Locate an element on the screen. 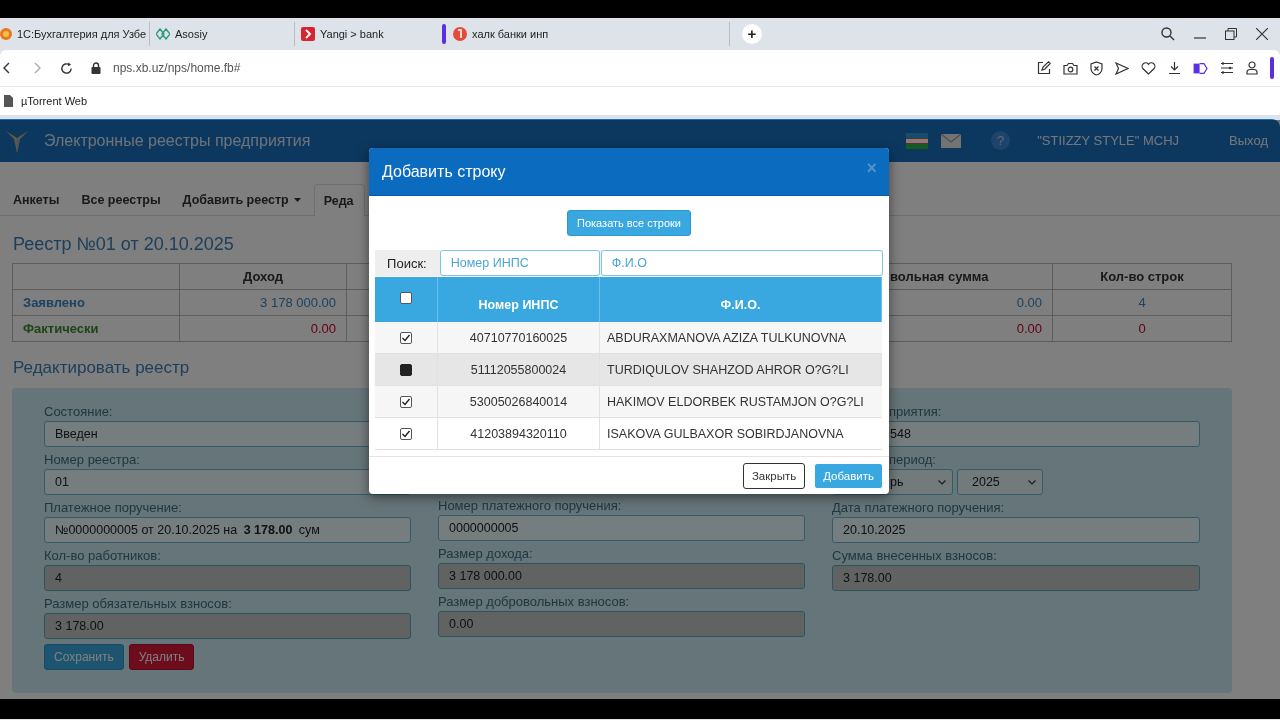 The width and height of the screenshot is (1280, 720). new-tab-button: + is located at coordinates (752, 34).